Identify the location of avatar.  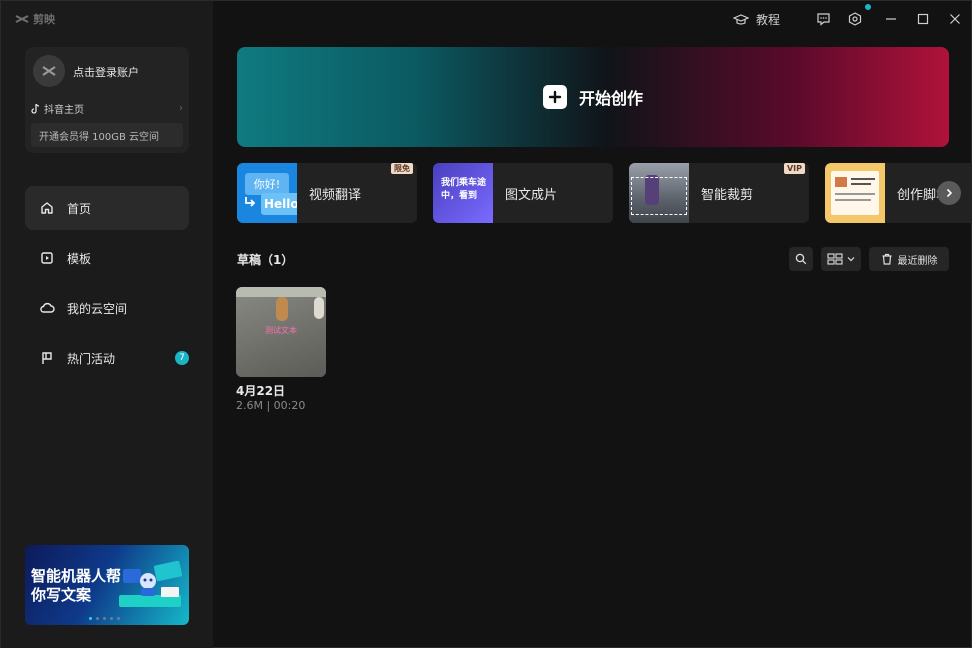
(49, 71).